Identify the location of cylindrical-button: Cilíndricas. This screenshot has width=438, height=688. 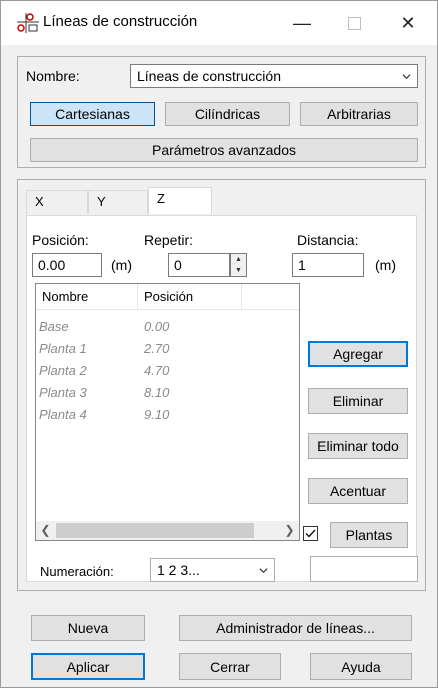
(227, 114).